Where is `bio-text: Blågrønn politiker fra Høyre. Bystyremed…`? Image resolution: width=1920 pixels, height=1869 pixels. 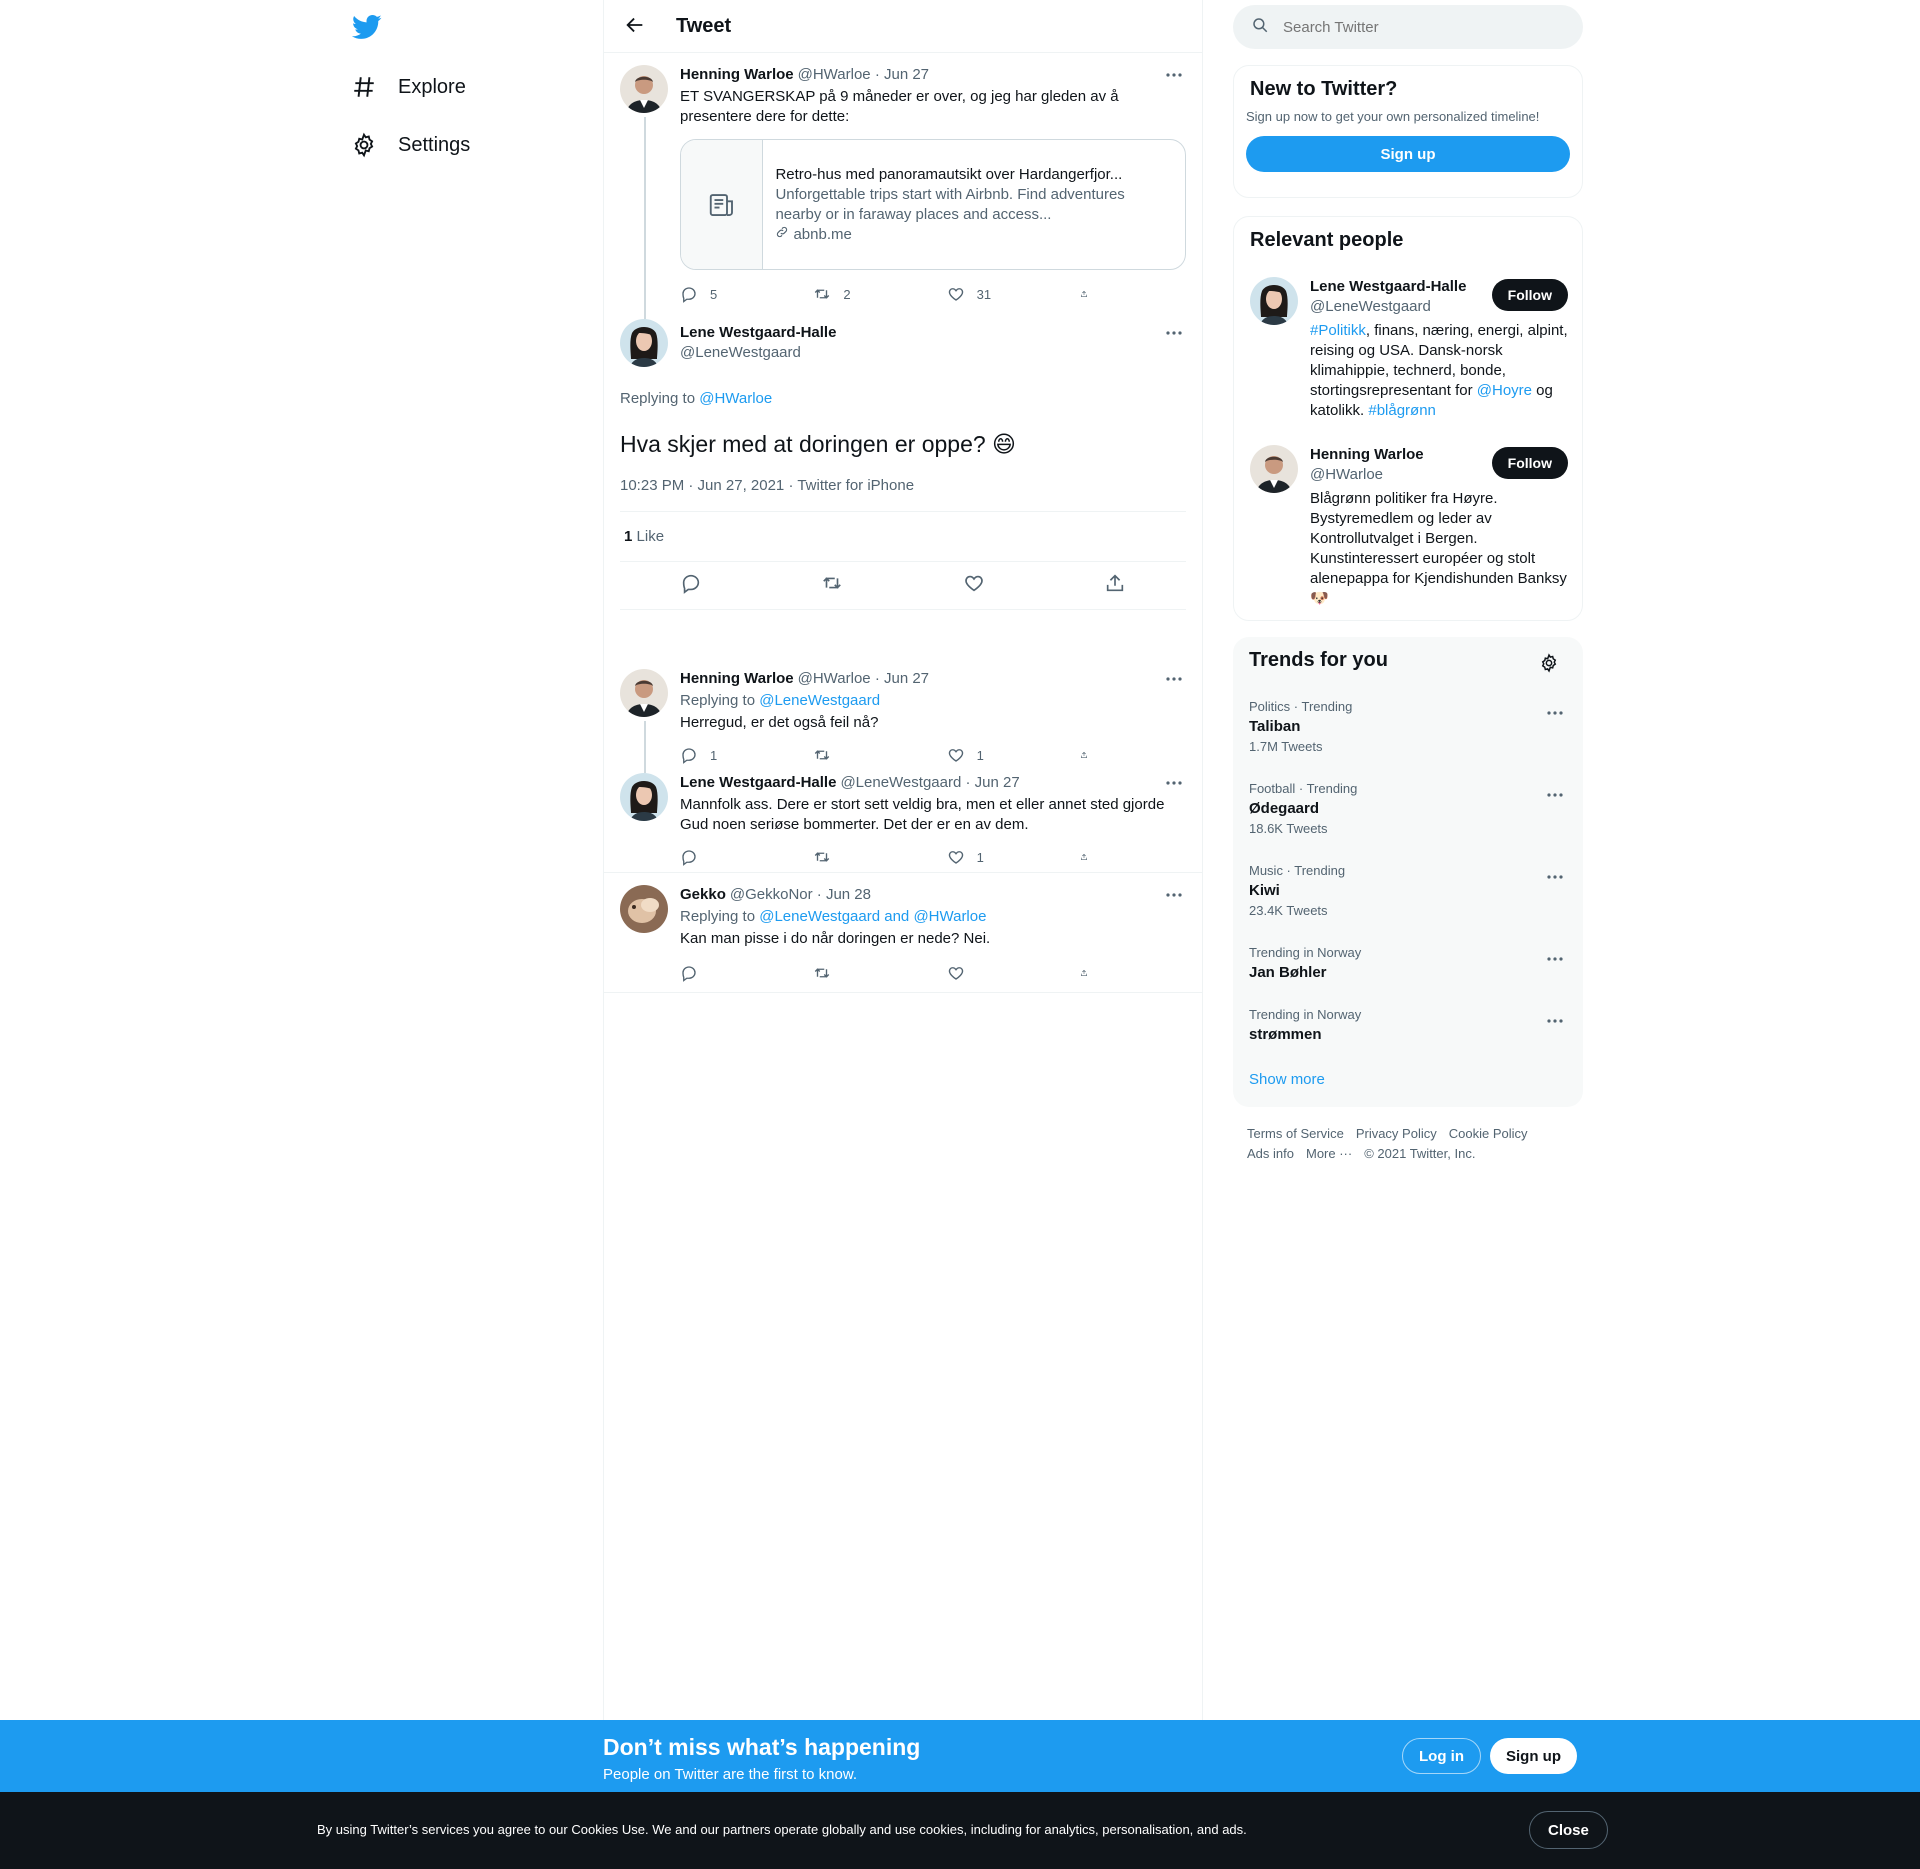
bio-text: Blågrønn politiker fra Høyre. Bystyremed… is located at coordinates (1438, 538).